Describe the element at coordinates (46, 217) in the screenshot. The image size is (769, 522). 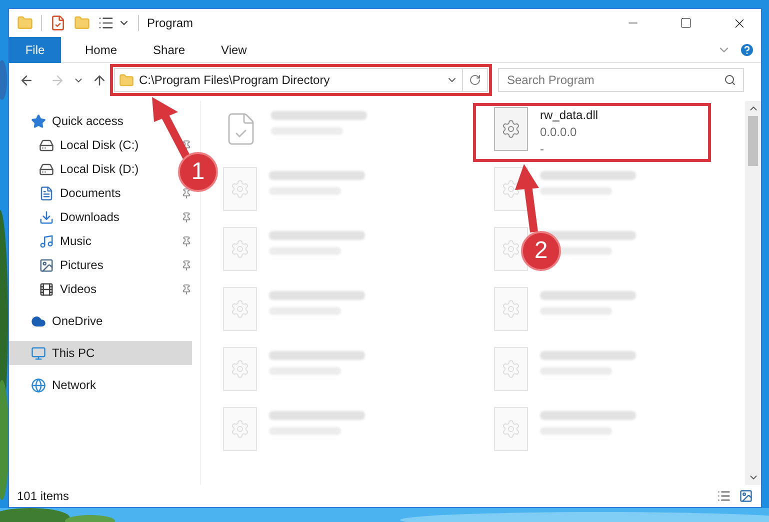
I see `down-arrow-icon` at that location.